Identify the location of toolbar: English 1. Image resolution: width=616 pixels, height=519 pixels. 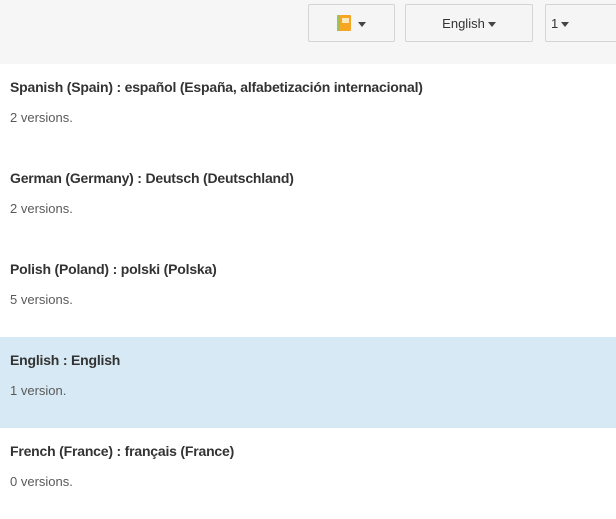
(308, 32).